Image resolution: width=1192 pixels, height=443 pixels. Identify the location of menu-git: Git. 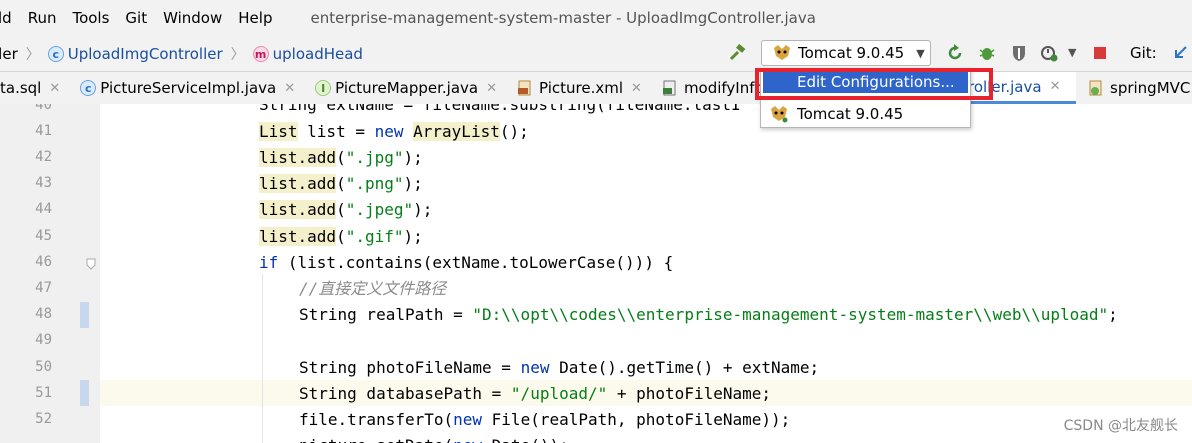
(136, 18).